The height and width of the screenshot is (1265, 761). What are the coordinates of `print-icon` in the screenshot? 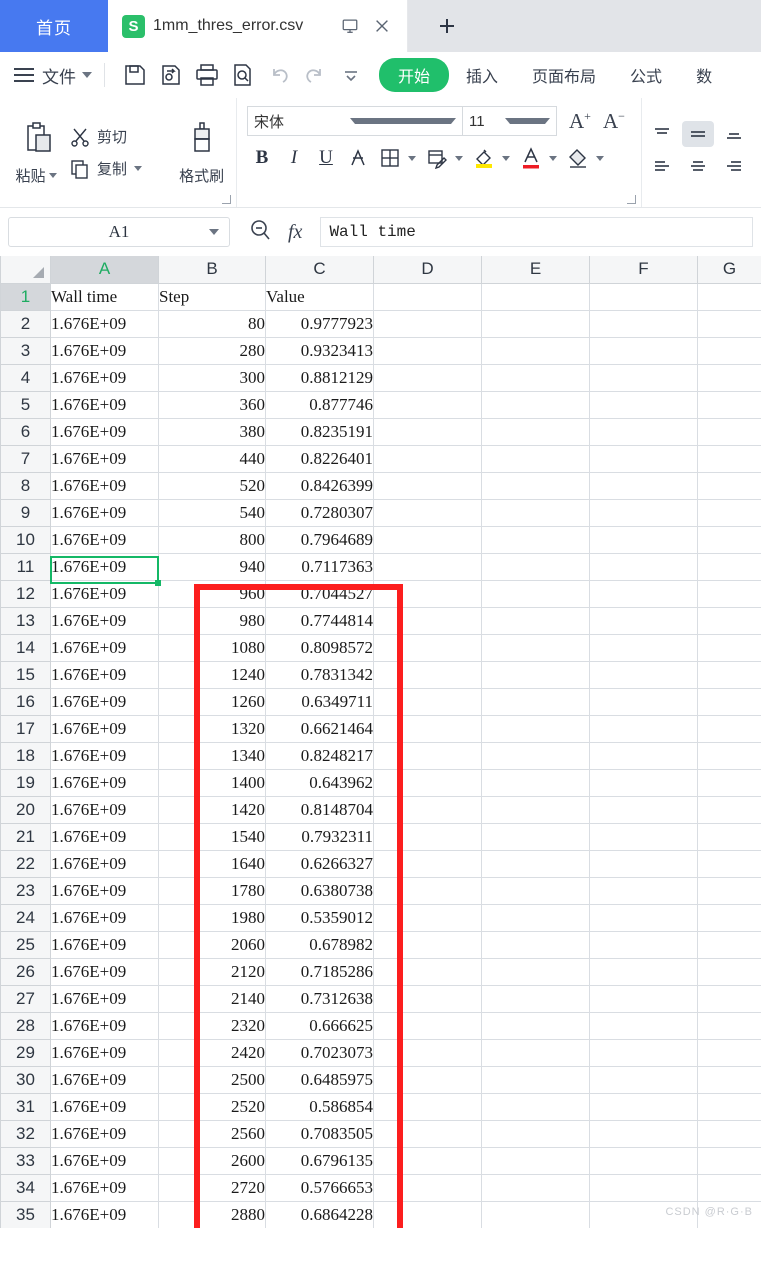 It's located at (207, 75).